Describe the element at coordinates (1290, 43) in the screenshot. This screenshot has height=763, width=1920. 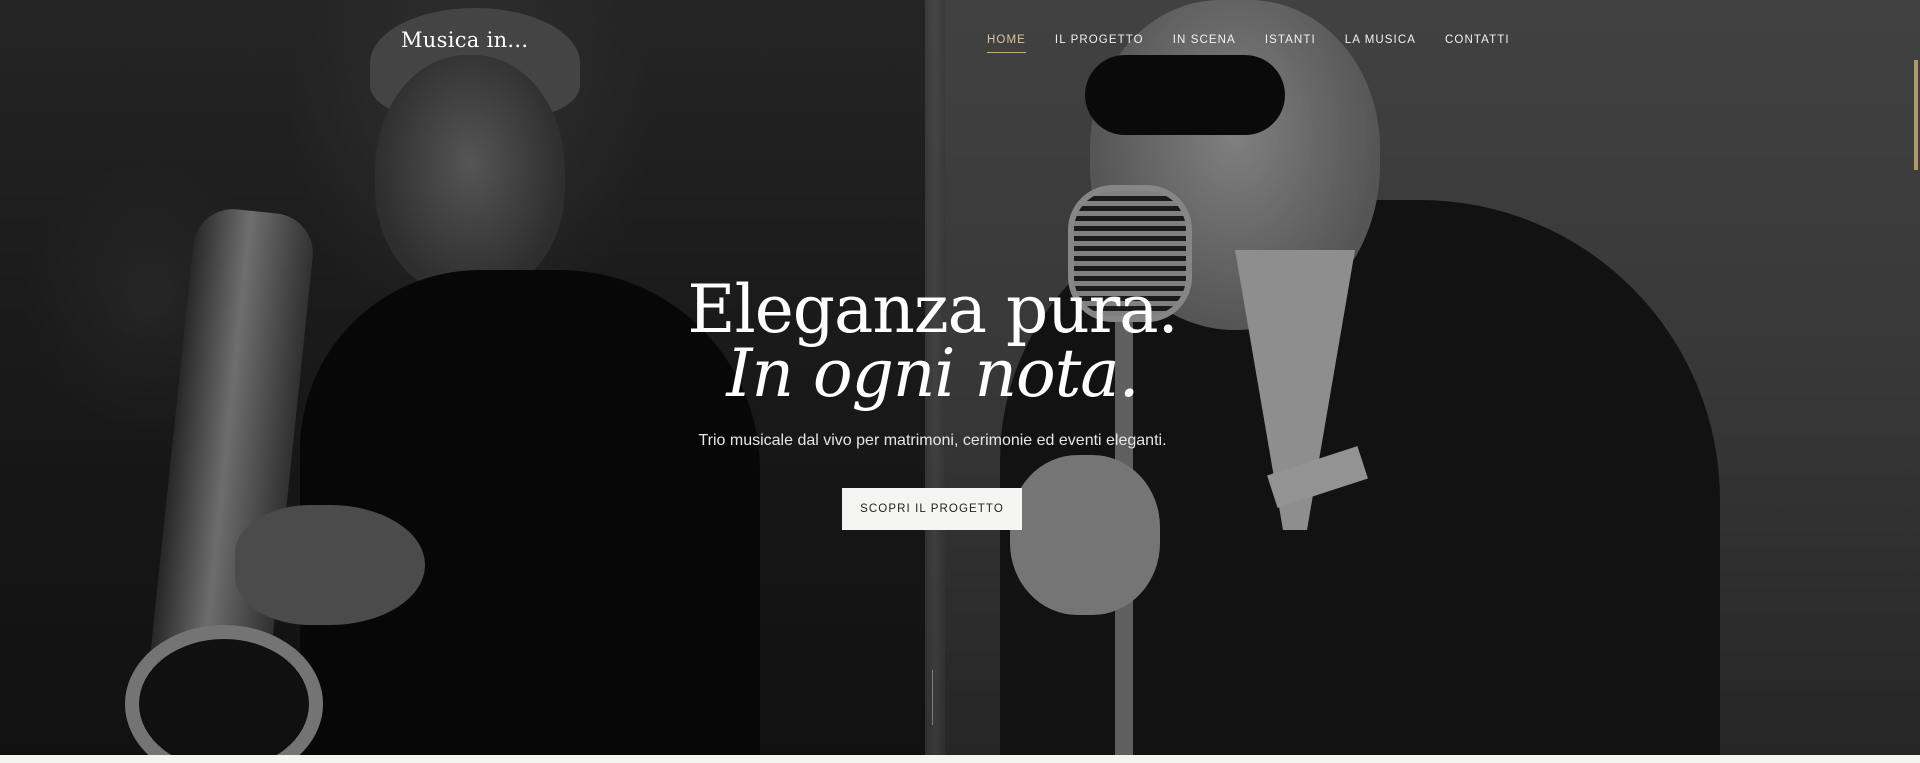
I see `nav-item-istanti: ISTANTI` at that location.